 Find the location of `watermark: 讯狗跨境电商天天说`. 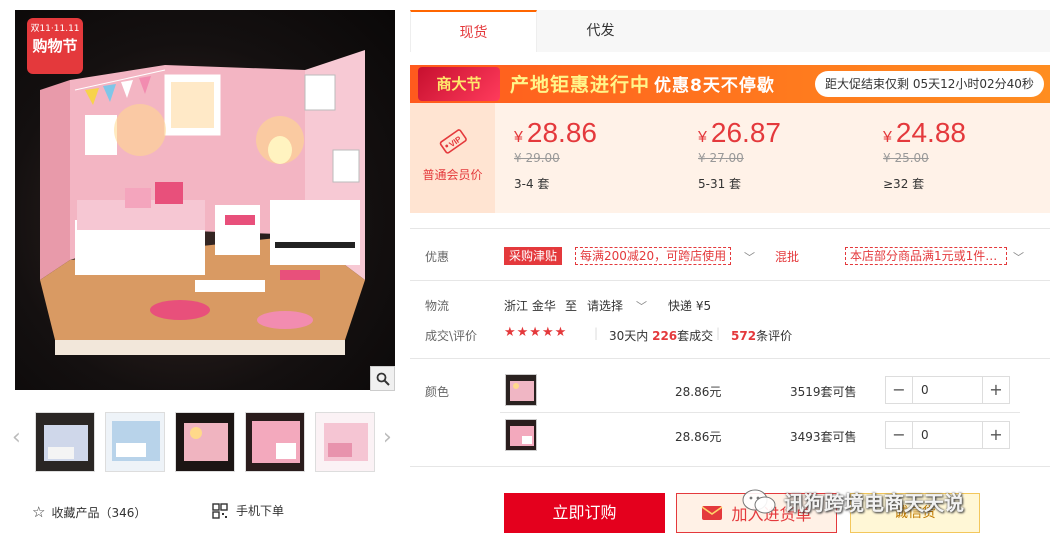

watermark: 讯狗跨境电商天天说 is located at coordinates (853, 501).